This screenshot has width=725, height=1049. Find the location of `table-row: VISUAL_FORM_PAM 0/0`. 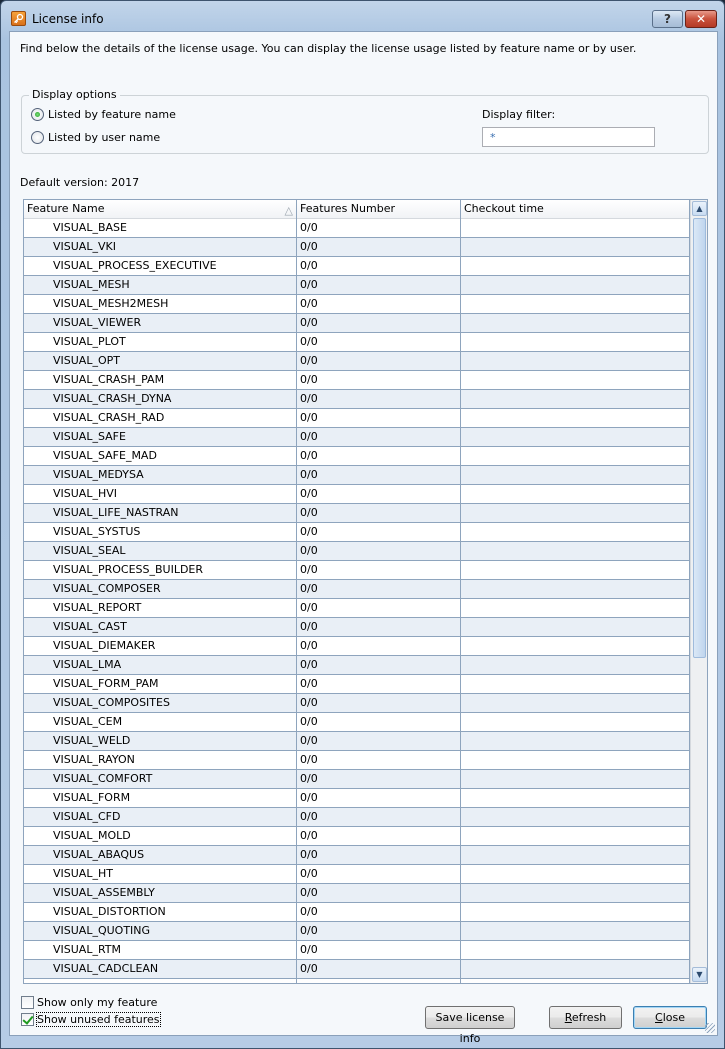

table-row: VISUAL_FORM_PAM 0/0 is located at coordinates (357, 684).